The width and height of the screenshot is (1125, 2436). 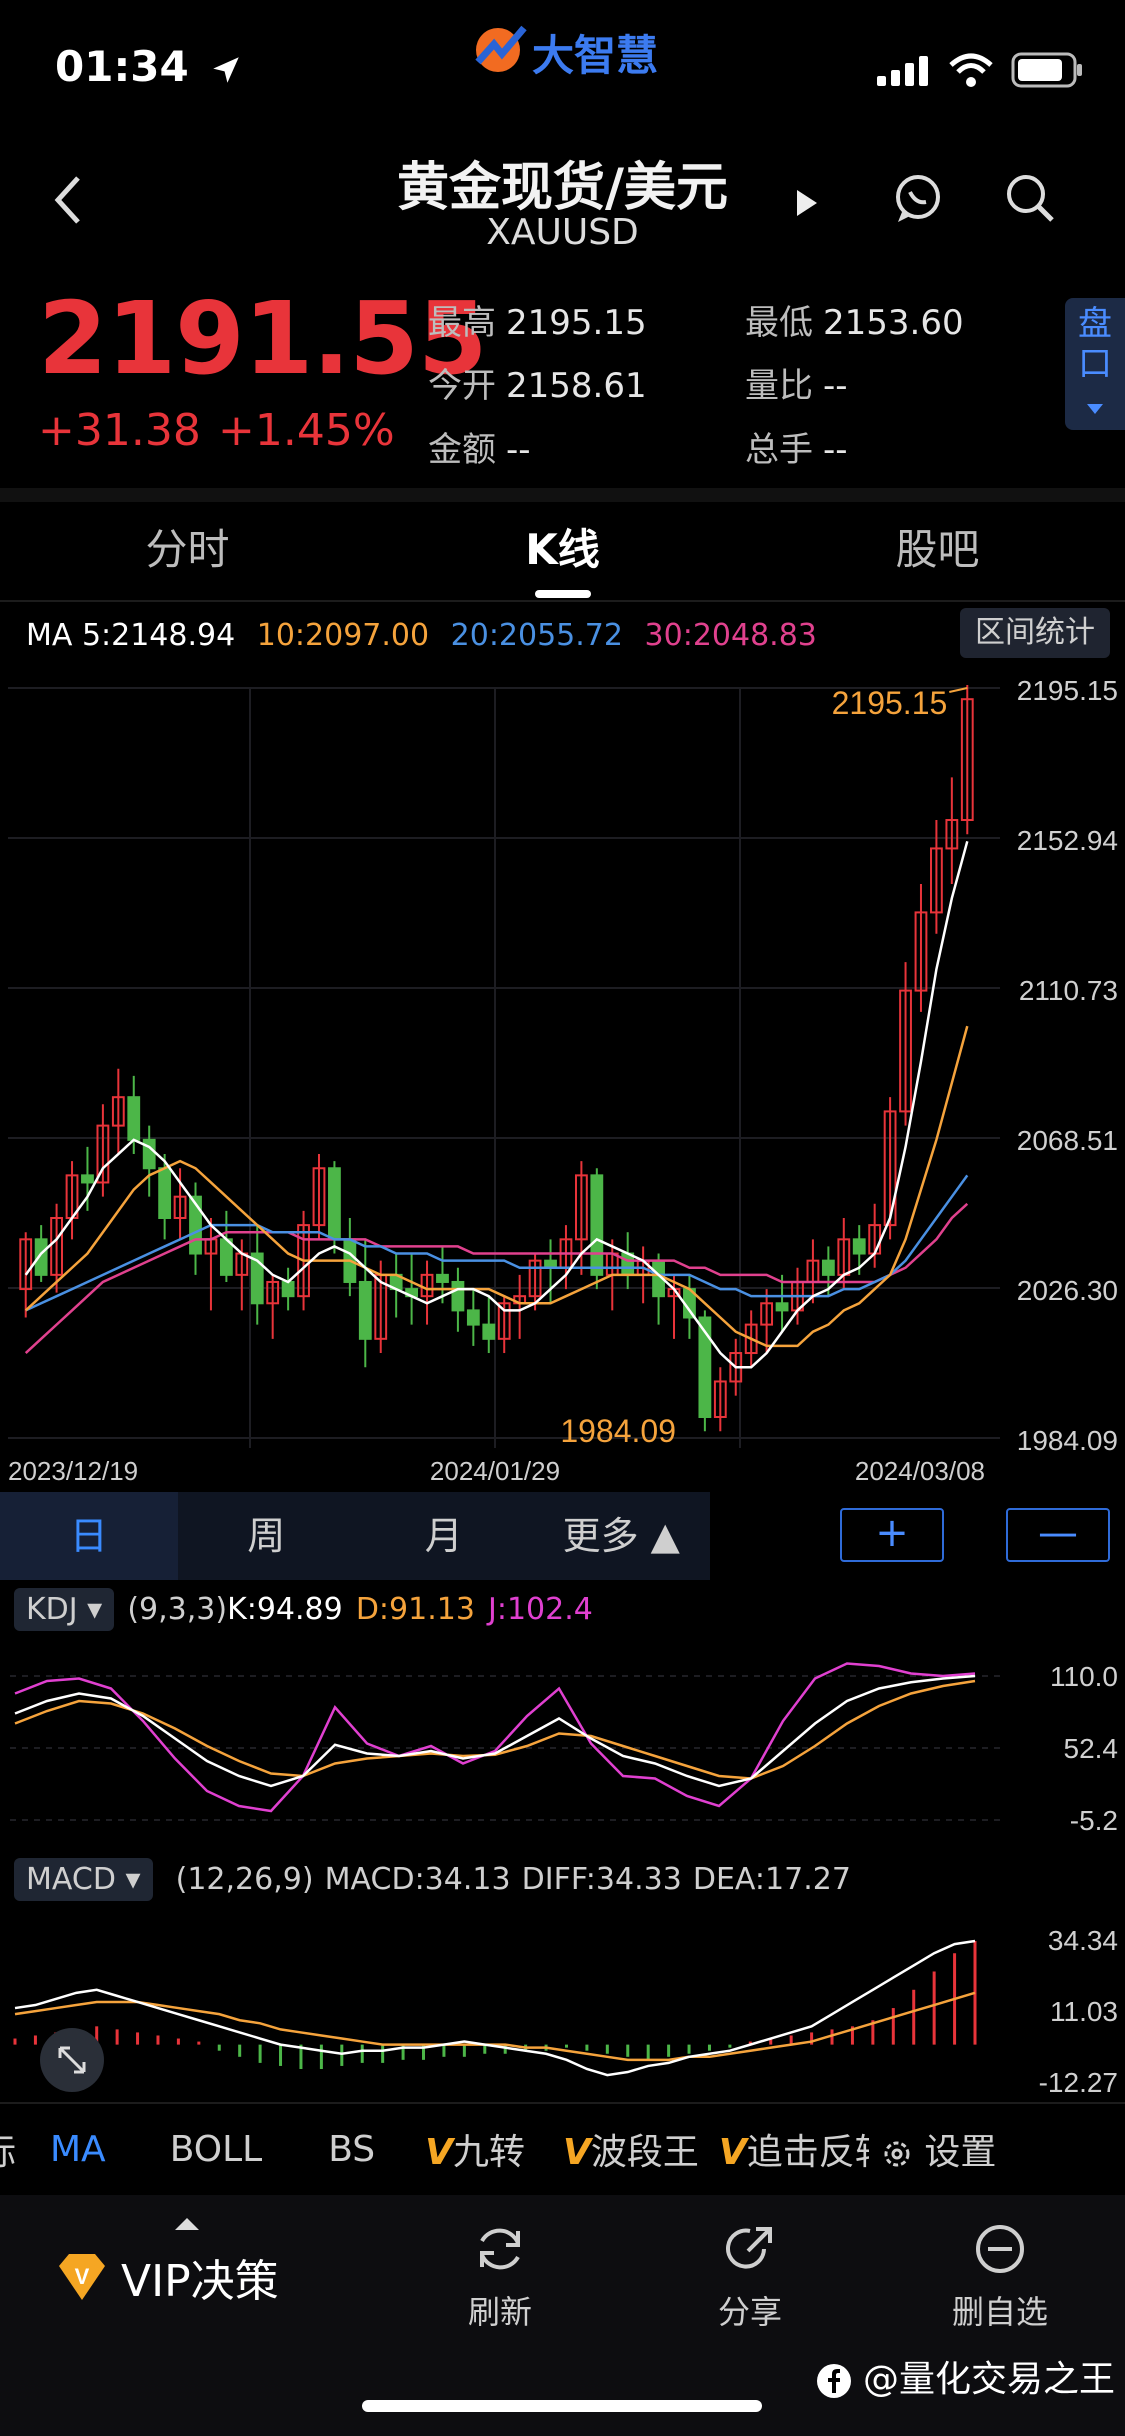 I want to click on search-icon, so click(x=1030, y=198).